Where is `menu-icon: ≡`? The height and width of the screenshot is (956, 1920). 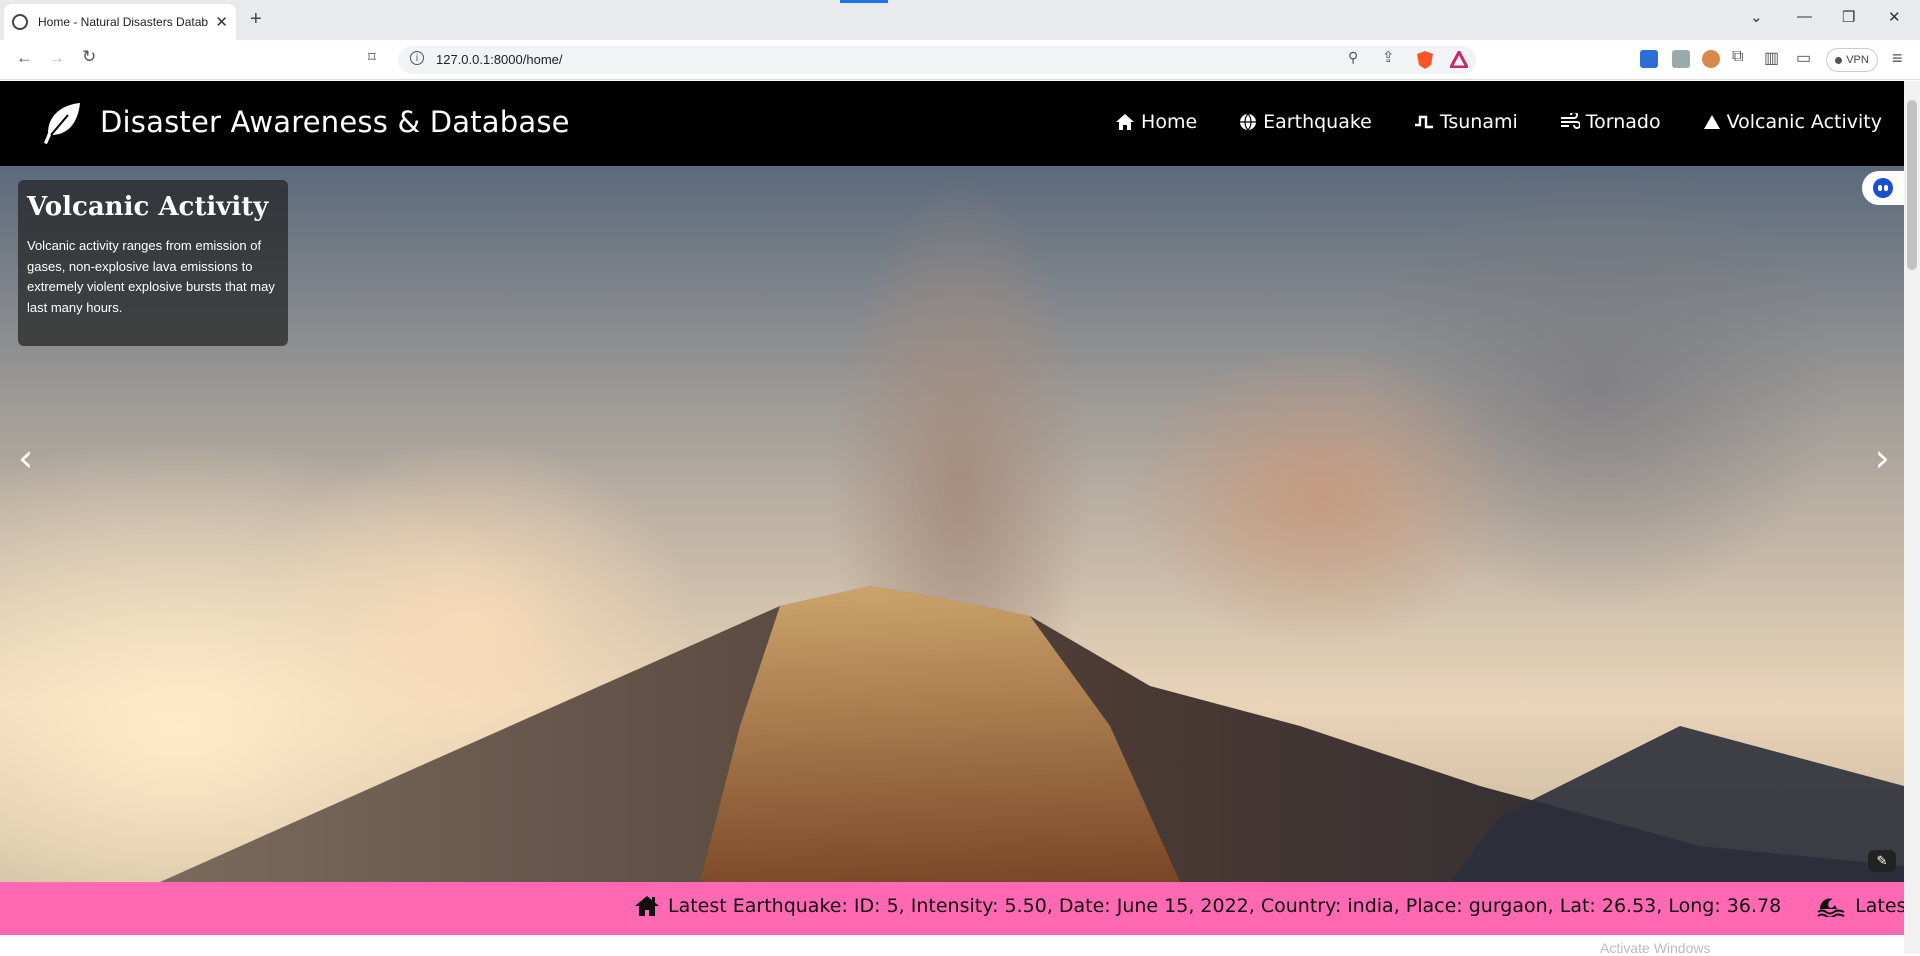
menu-icon: ≡ is located at coordinates (1897, 58).